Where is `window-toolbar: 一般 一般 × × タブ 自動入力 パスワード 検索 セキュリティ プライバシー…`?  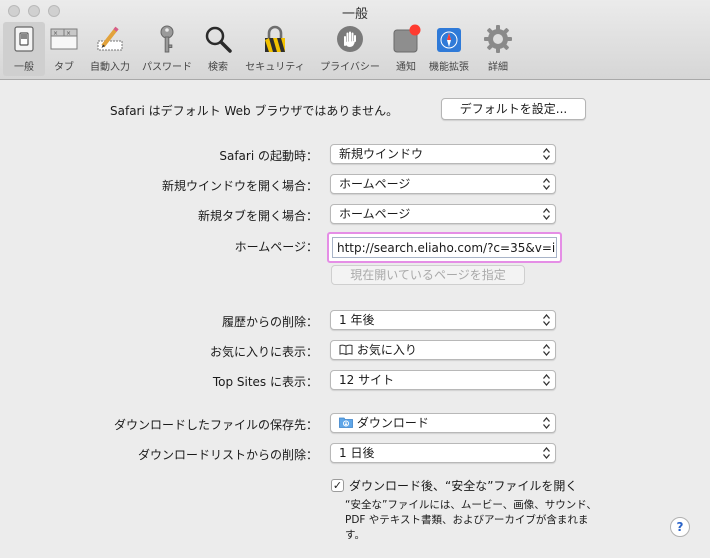 window-toolbar: 一般 一般 × × タブ 自動入力 パスワード 検索 セキュリティ プライバシー… is located at coordinates (355, 40).